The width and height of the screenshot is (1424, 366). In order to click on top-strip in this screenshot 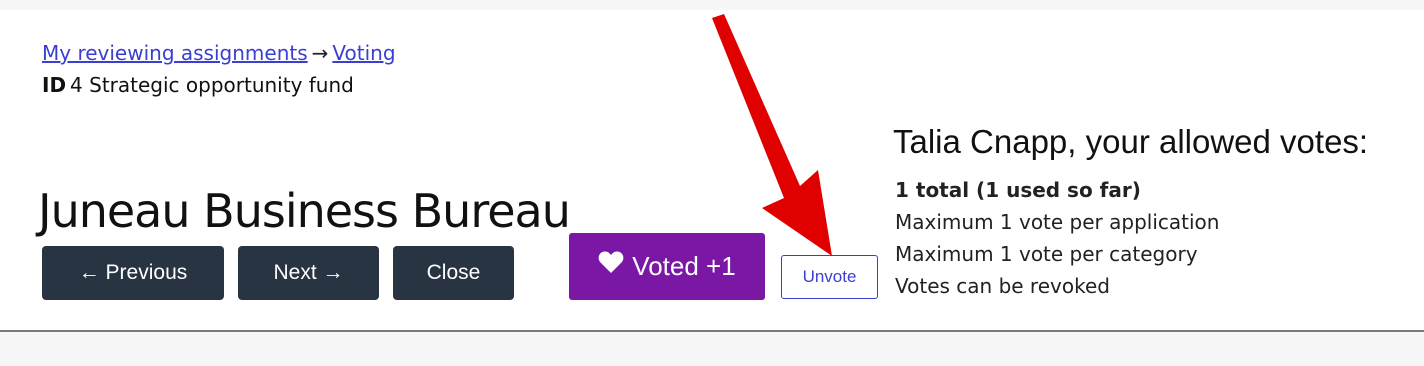, I will do `click(712, 5)`.